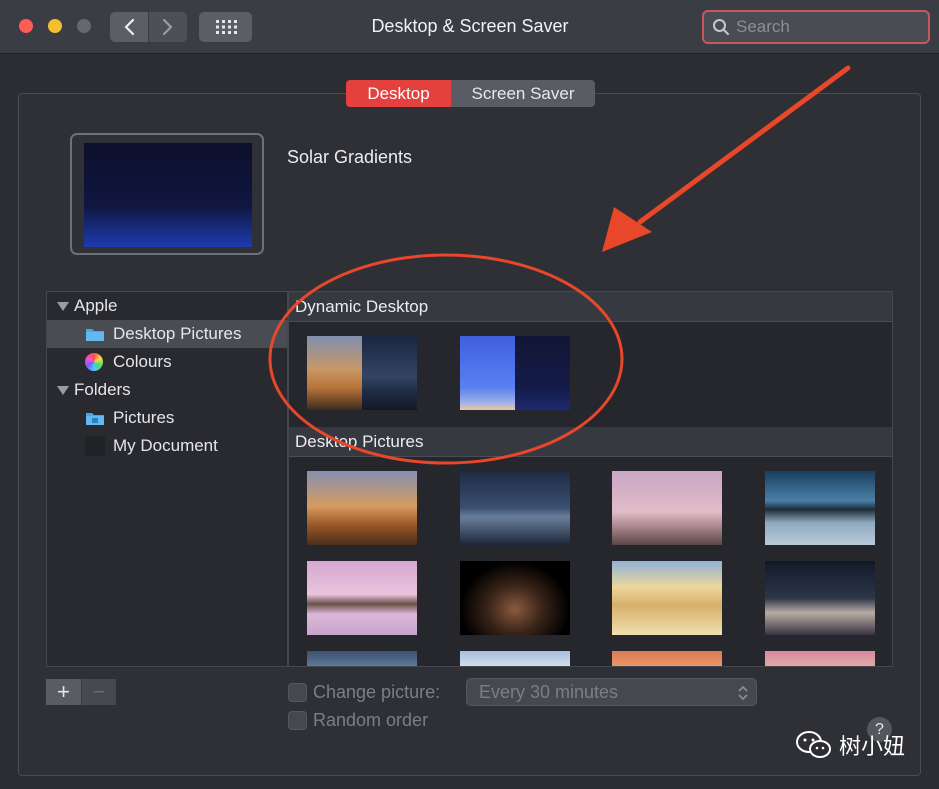  What do you see at coordinates (362, 508) in the screenshot?
I see `thumbnail-mojave-day` at bounding box center [362, 508].